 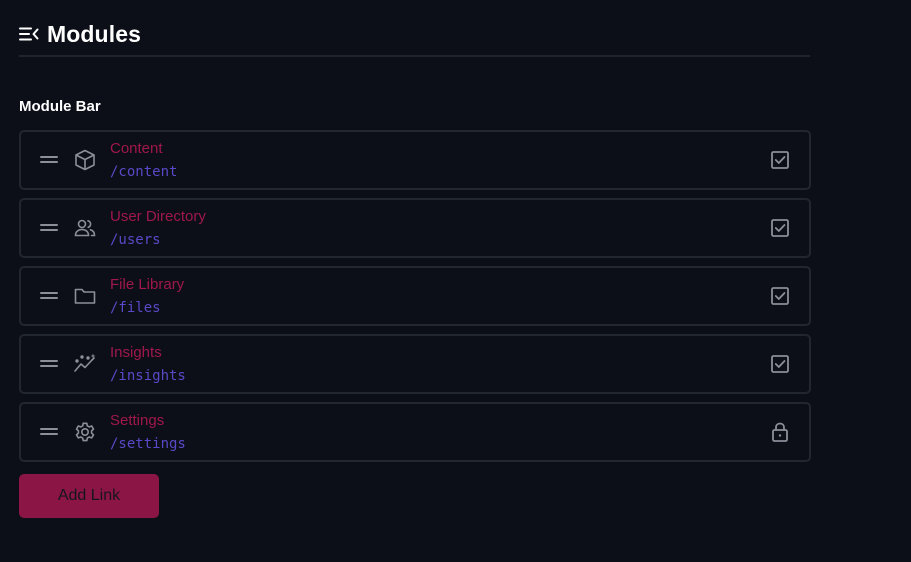 What do you see at coordinates (136, 352) in the screenshot?
I see `module-title: Insights` at bounding box center [136, 352].